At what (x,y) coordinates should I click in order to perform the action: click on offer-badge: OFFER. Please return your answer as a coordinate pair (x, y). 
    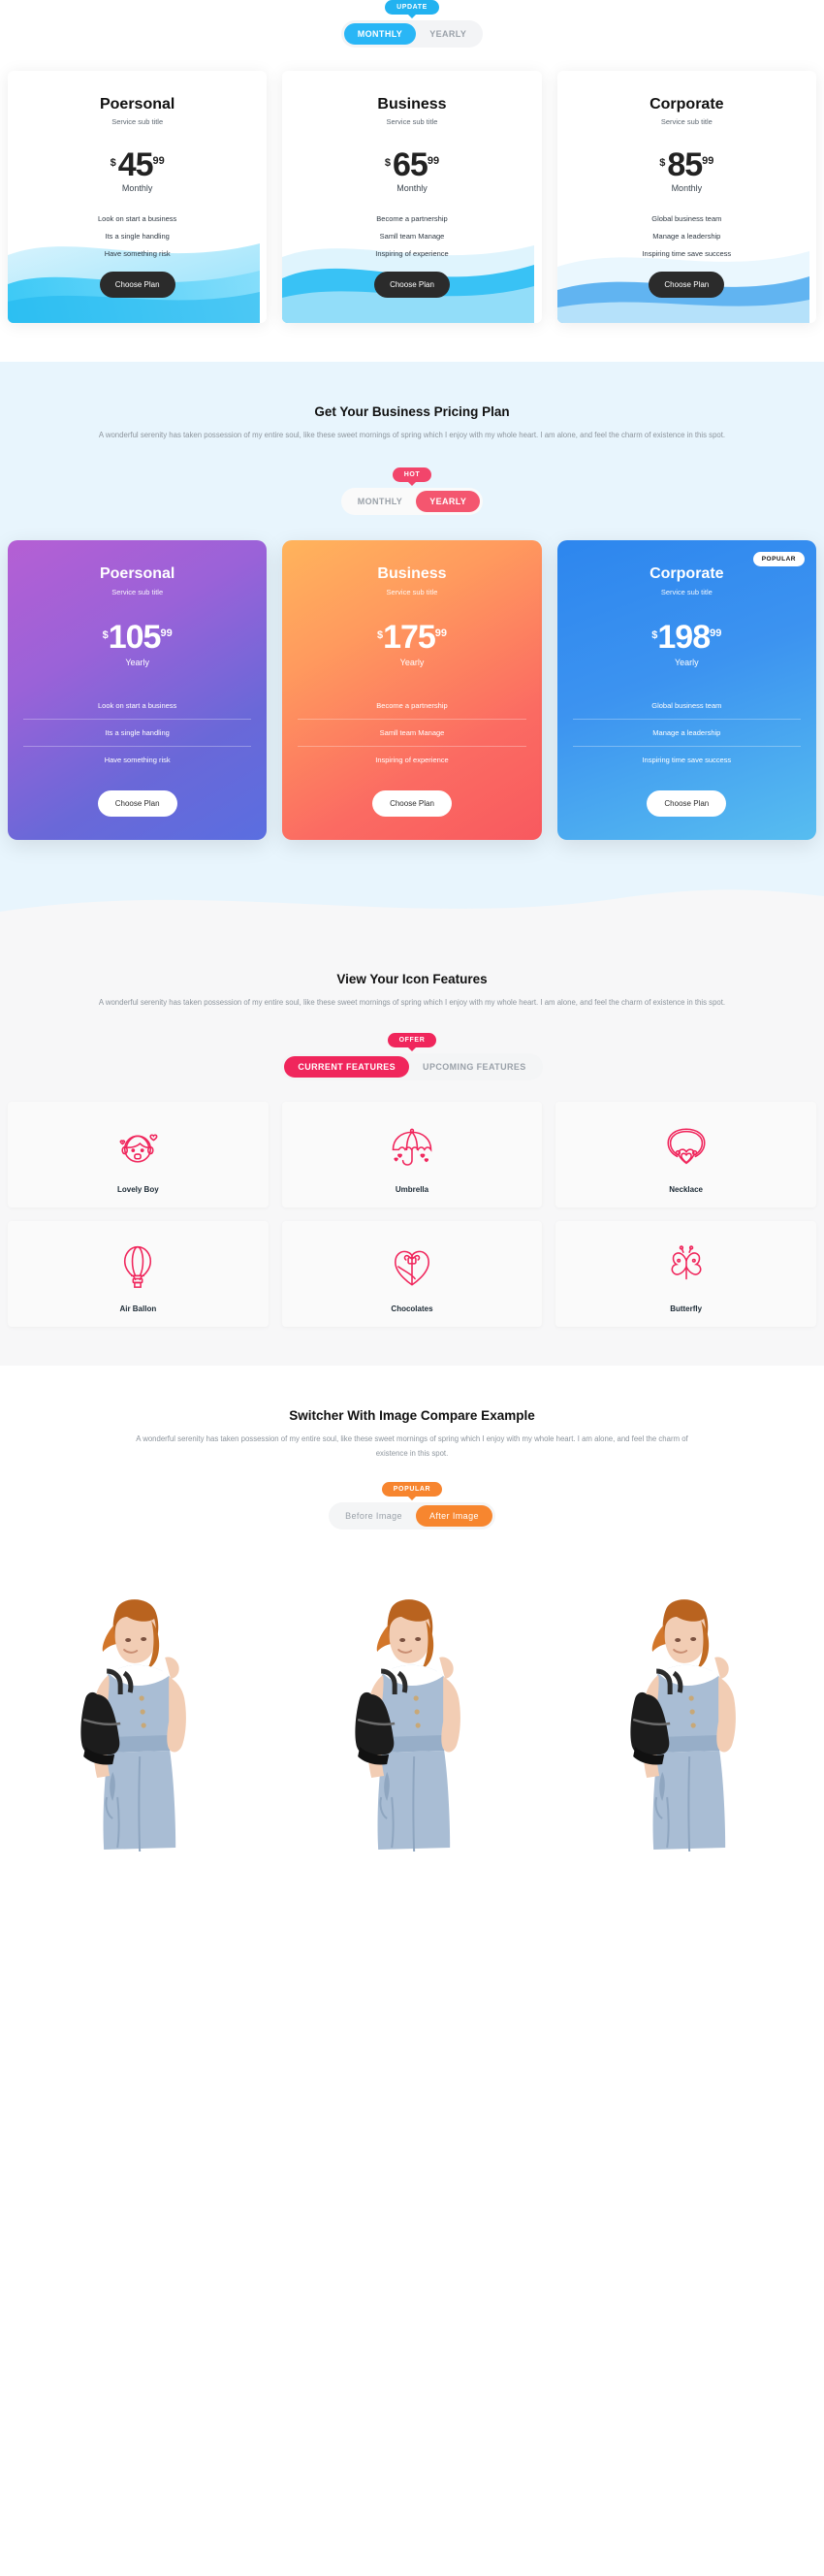
    Looking at the image, I should click on (412, 1040).